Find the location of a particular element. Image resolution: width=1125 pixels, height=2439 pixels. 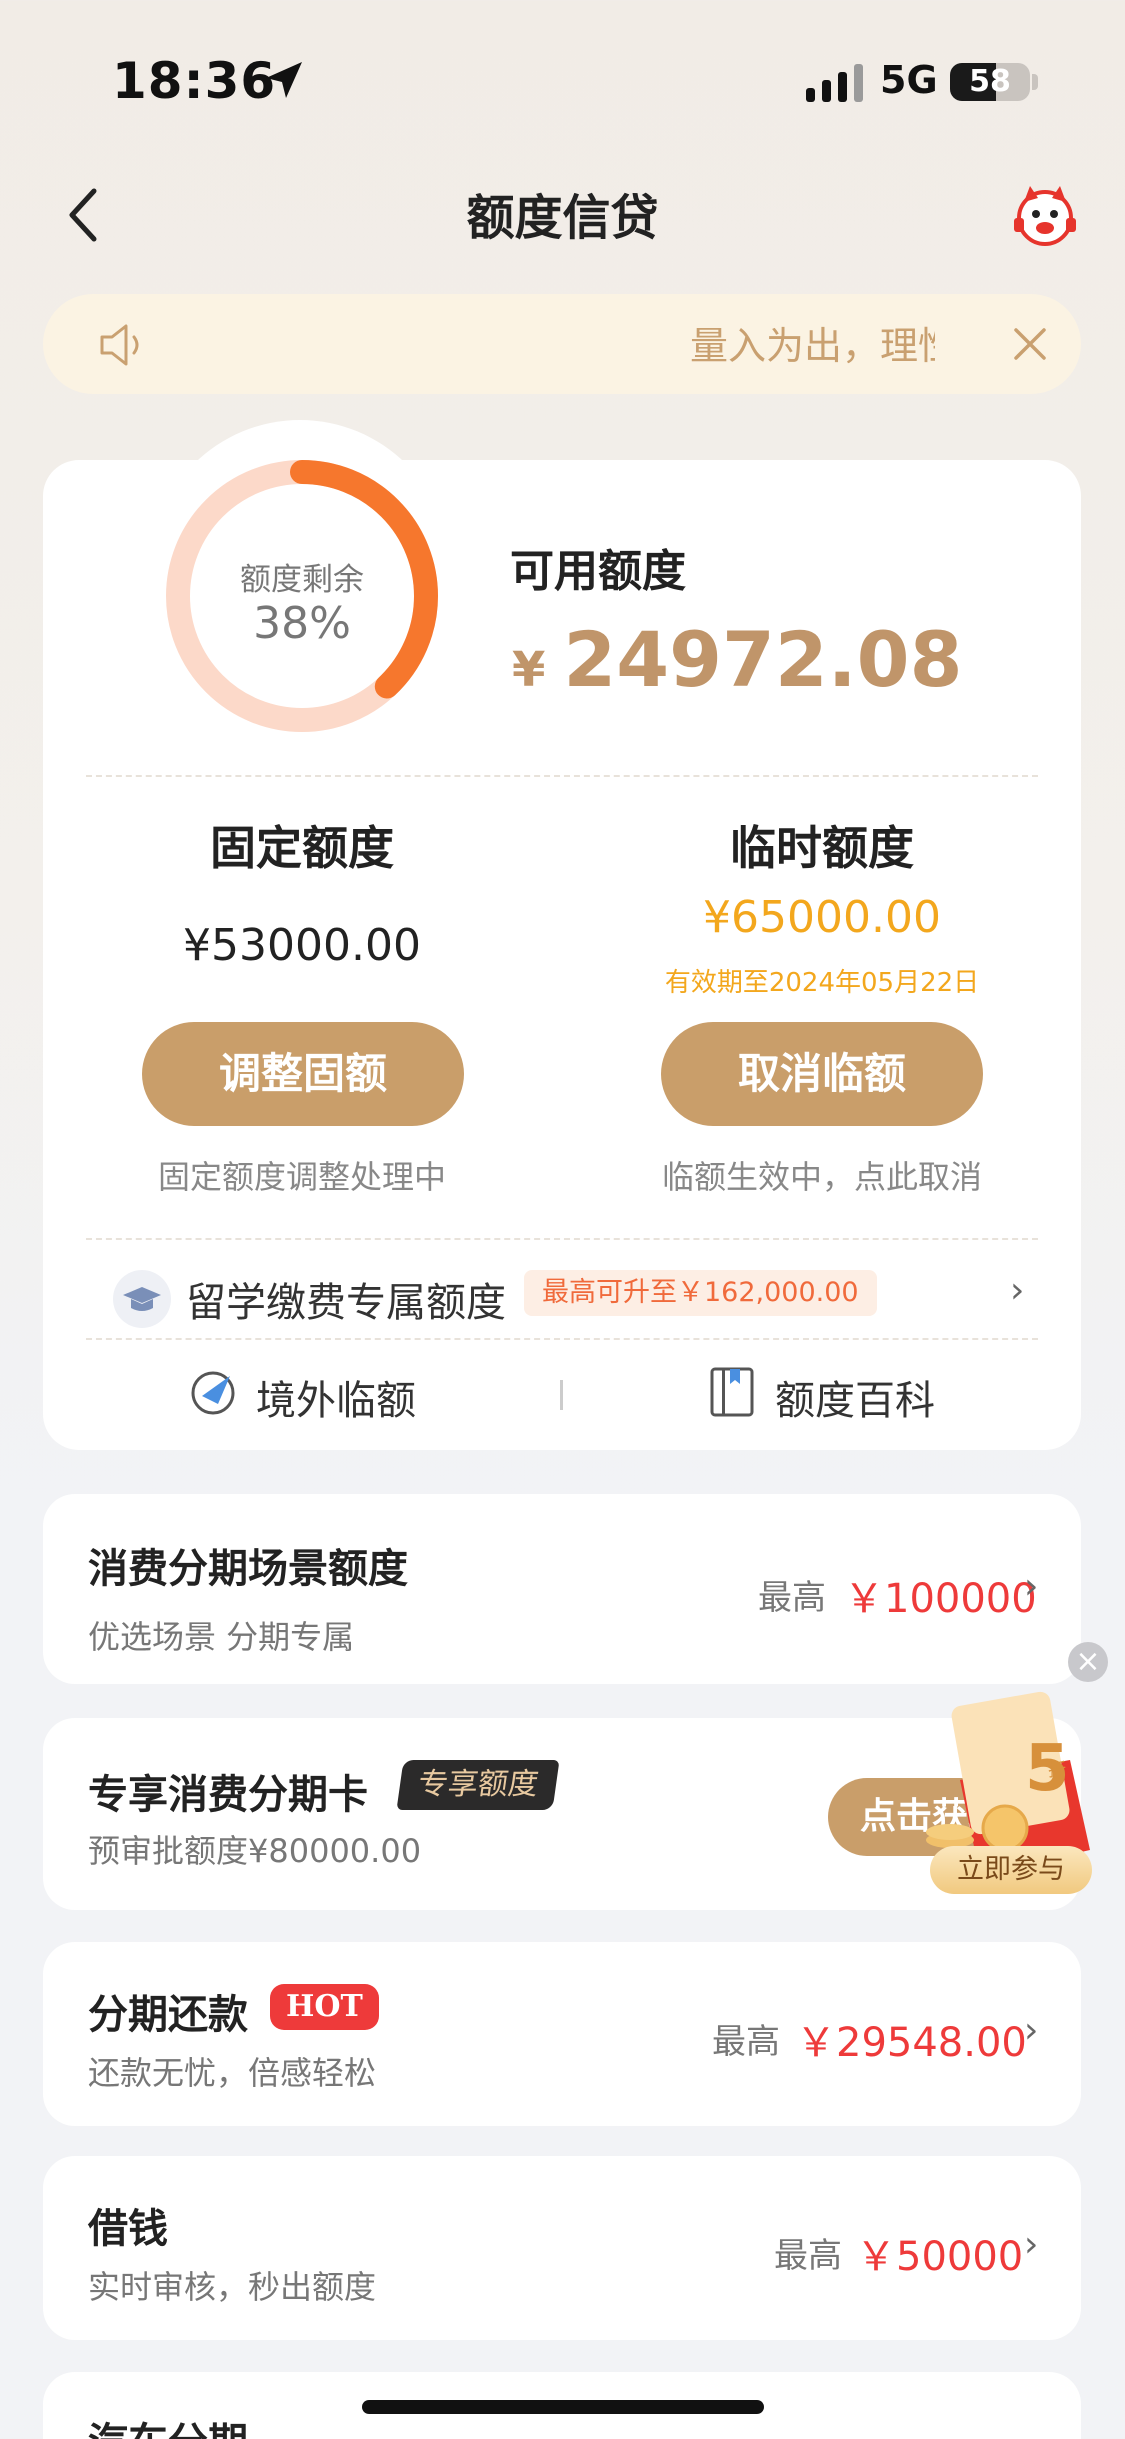

available-credit-label: 可用额度 is located at coordinates (598, 571).